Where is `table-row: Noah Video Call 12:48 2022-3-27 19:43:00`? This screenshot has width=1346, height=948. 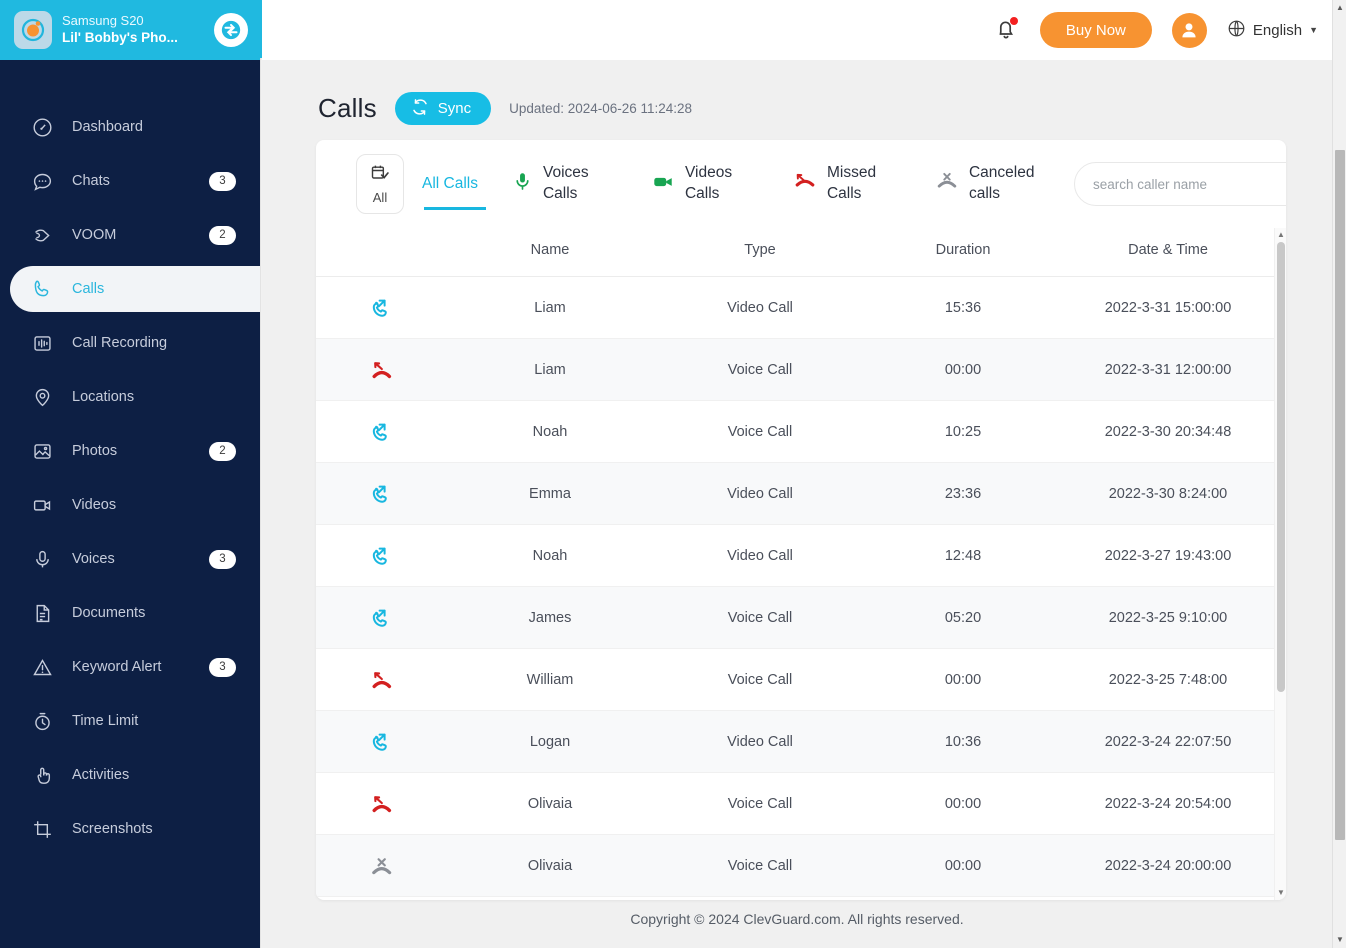
table-row: Noah Video Call 12:48 2022-3-27 19:43:00 is located at coordinates (797, 555).